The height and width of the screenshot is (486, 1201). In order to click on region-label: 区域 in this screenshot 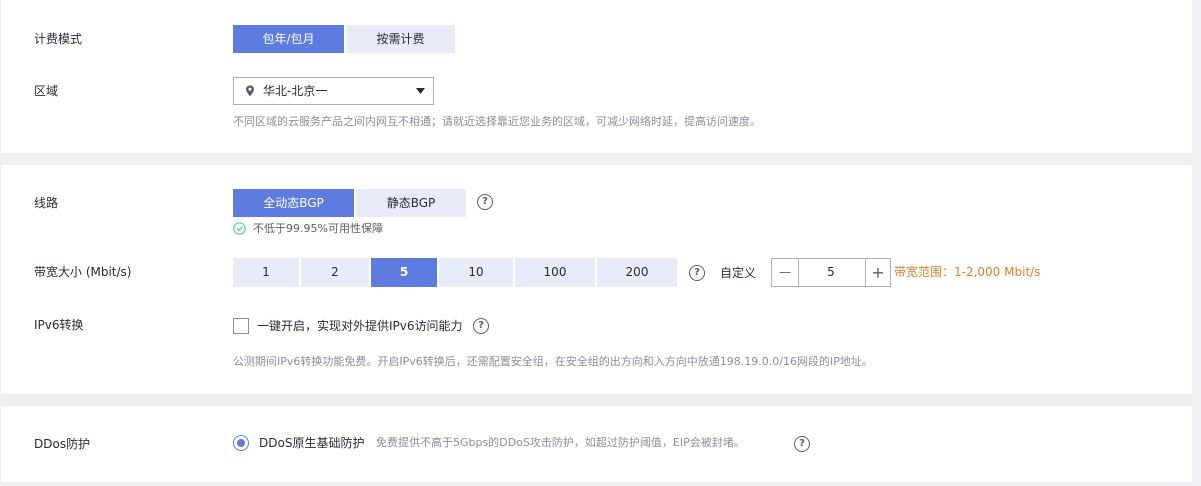, I will do `click(46, 91)`.